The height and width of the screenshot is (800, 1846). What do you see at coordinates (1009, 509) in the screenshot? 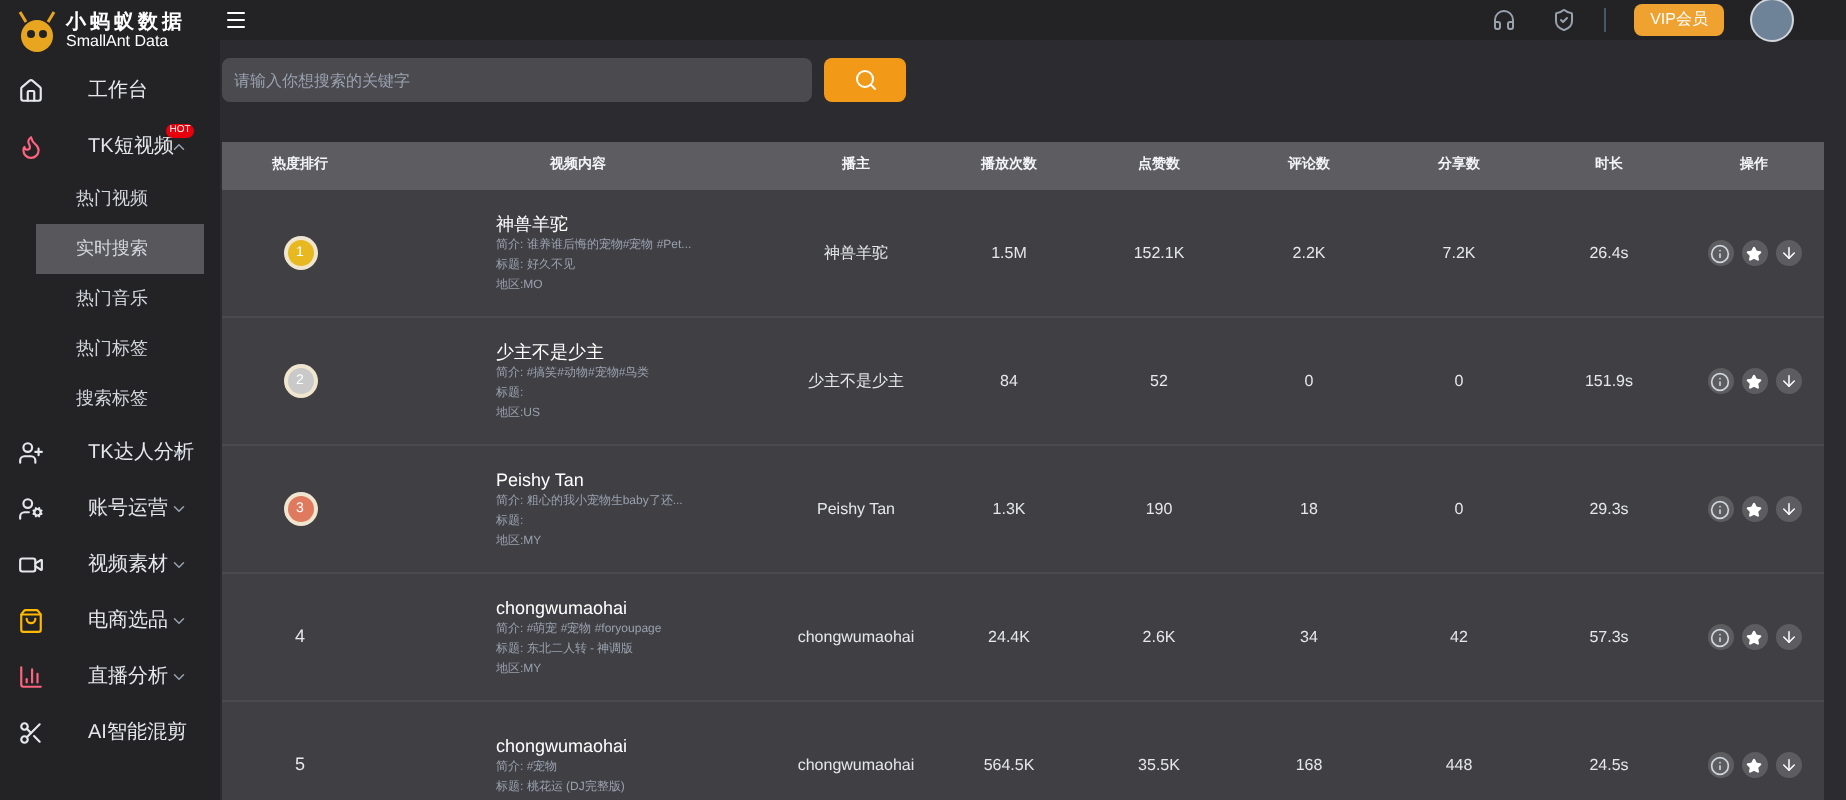
I see `table-cell: 1.3K` at bounding box center [1009, 509].